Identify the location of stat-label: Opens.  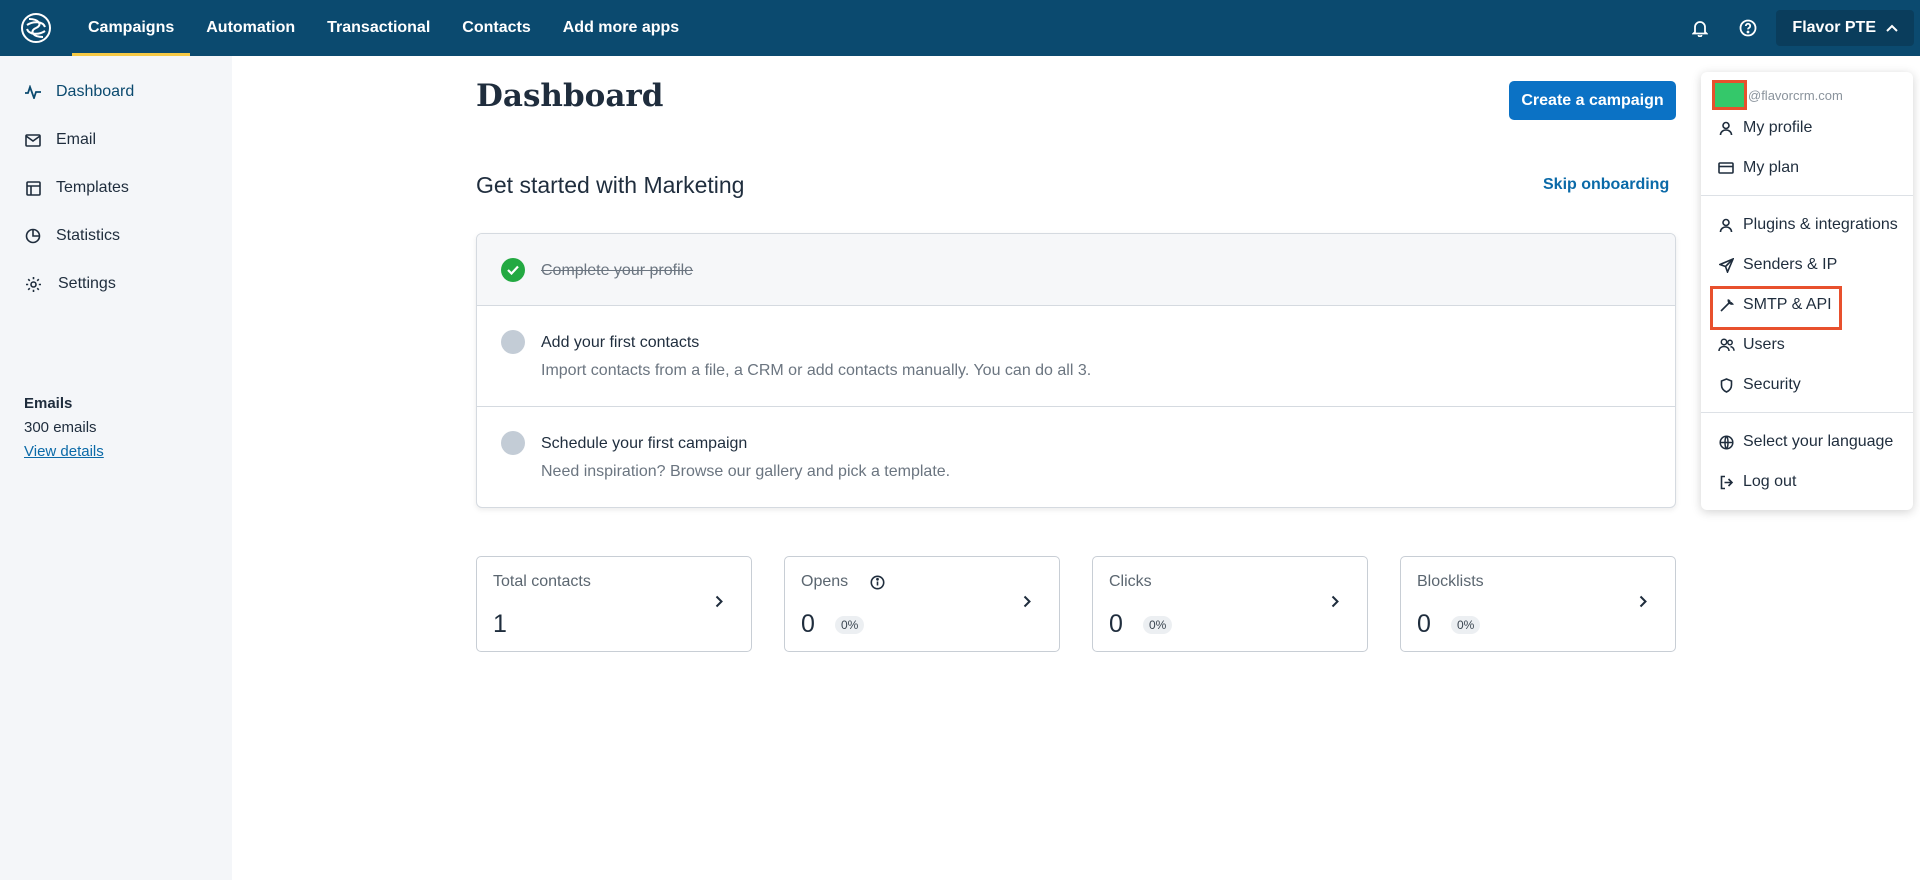
(825, 581).